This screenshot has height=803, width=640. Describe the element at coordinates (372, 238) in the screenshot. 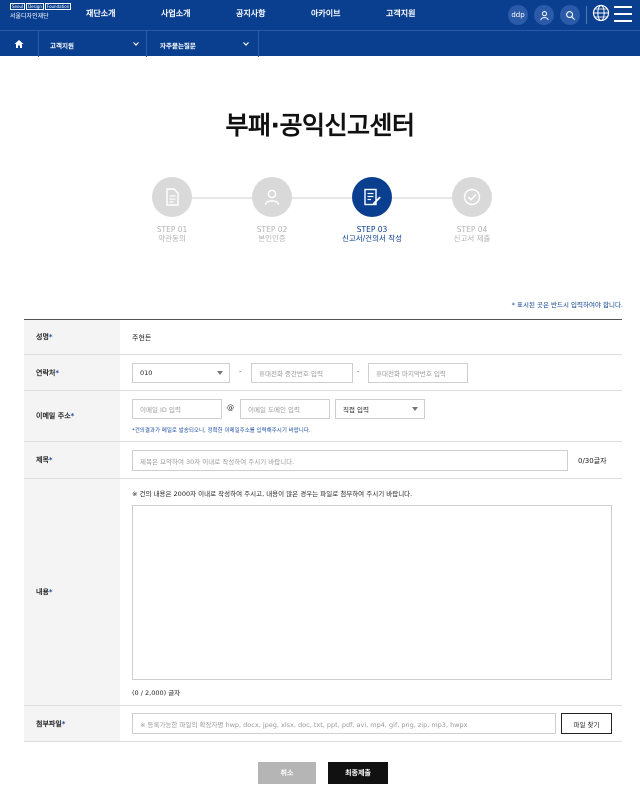

I see `step-name: 신고서/건의서 작성` at that location.